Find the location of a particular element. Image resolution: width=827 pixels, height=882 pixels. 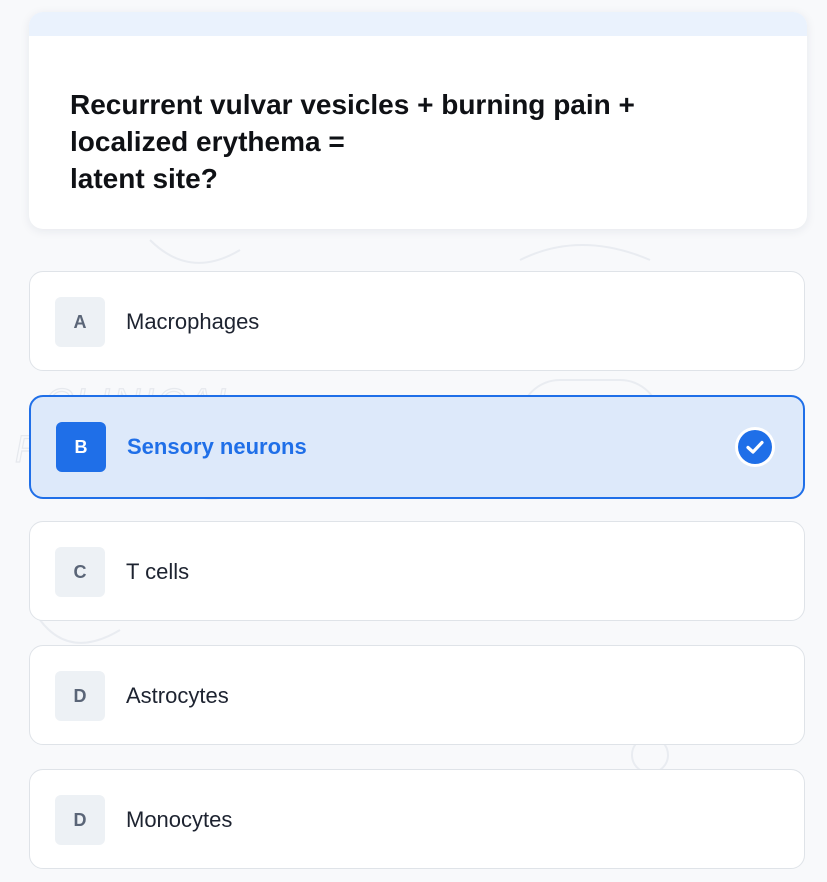

option-label: Monocytes is located at coordinates (179, 819).